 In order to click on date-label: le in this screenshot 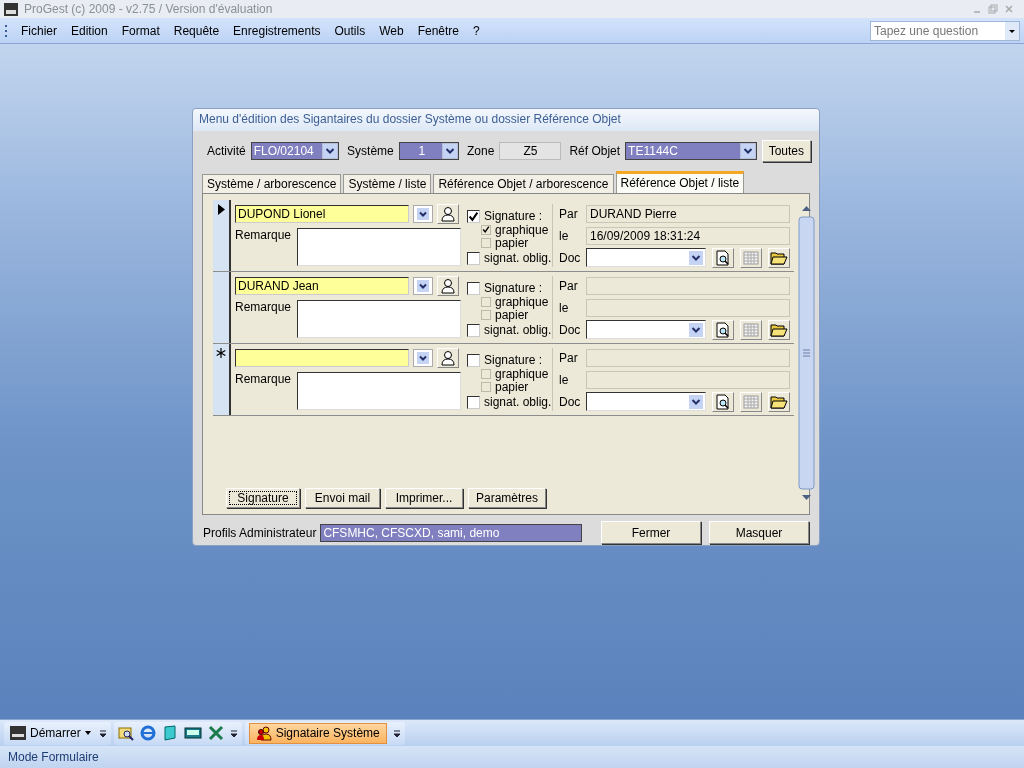, I will do `click(564, 235)`.